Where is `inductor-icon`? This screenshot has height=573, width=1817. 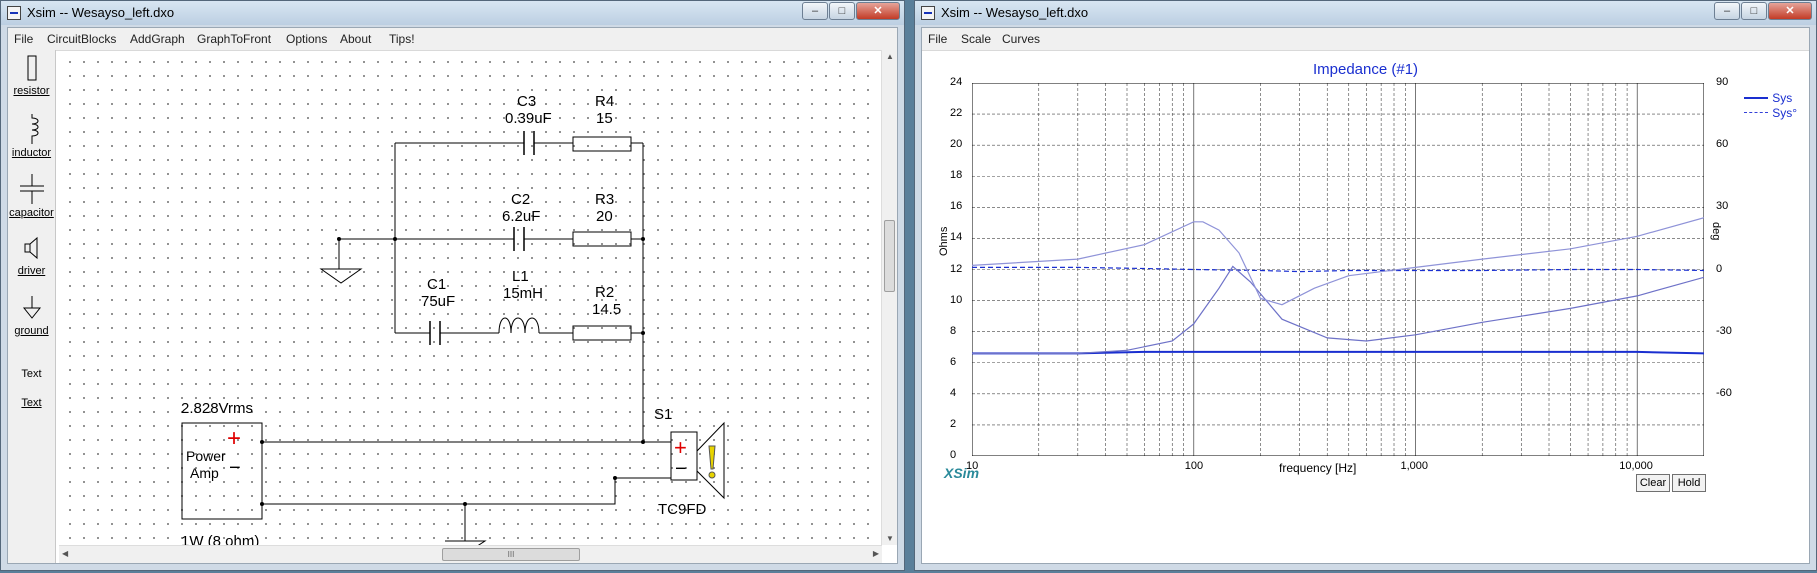 inductor-icon is located at coordinates (34, 129).